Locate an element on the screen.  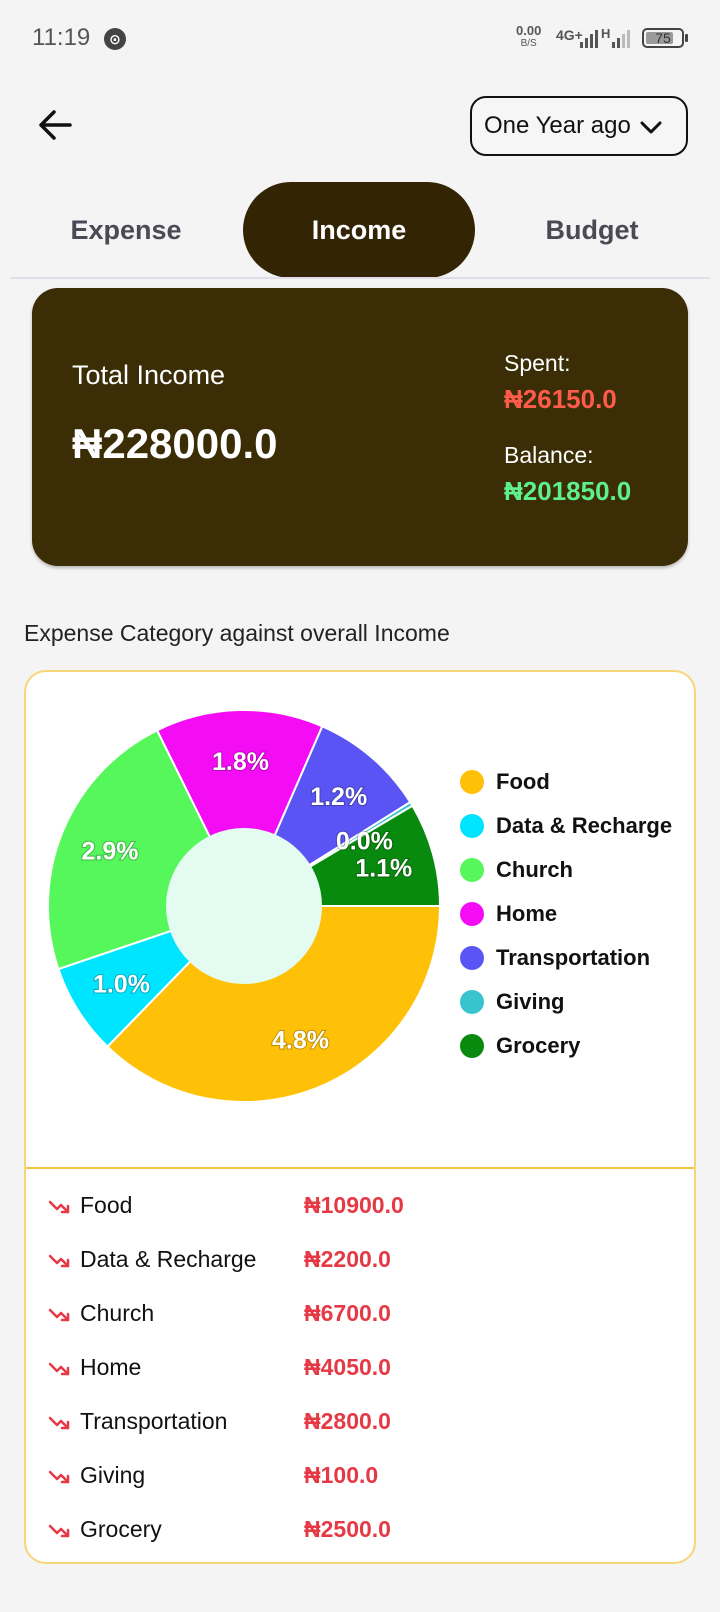
legend-item: Church is located at coordinates (566, 870).